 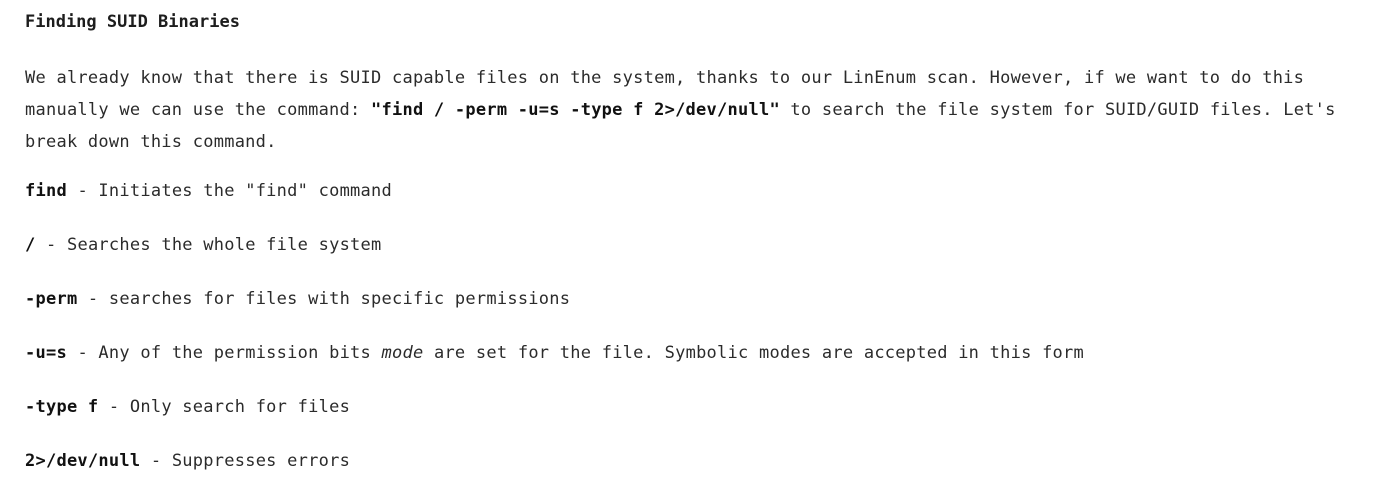 I want to click on definition-term: 2>/dev/null, so click(x=83, y=461).